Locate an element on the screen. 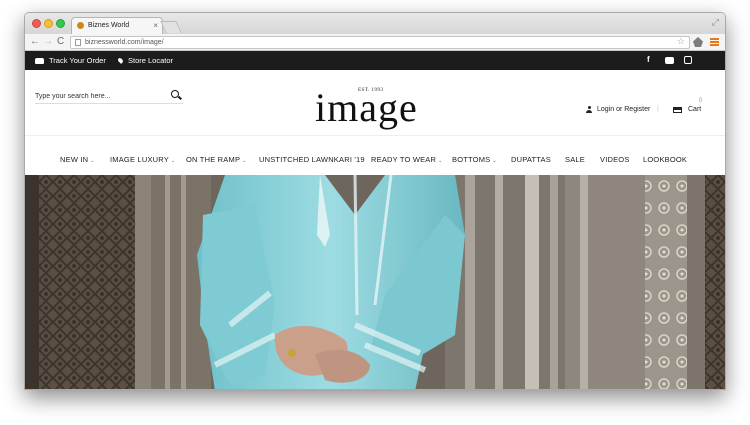 The width and height of the screenshot is (750, 425). maximize-window-button is located at coordinates (60, 23).